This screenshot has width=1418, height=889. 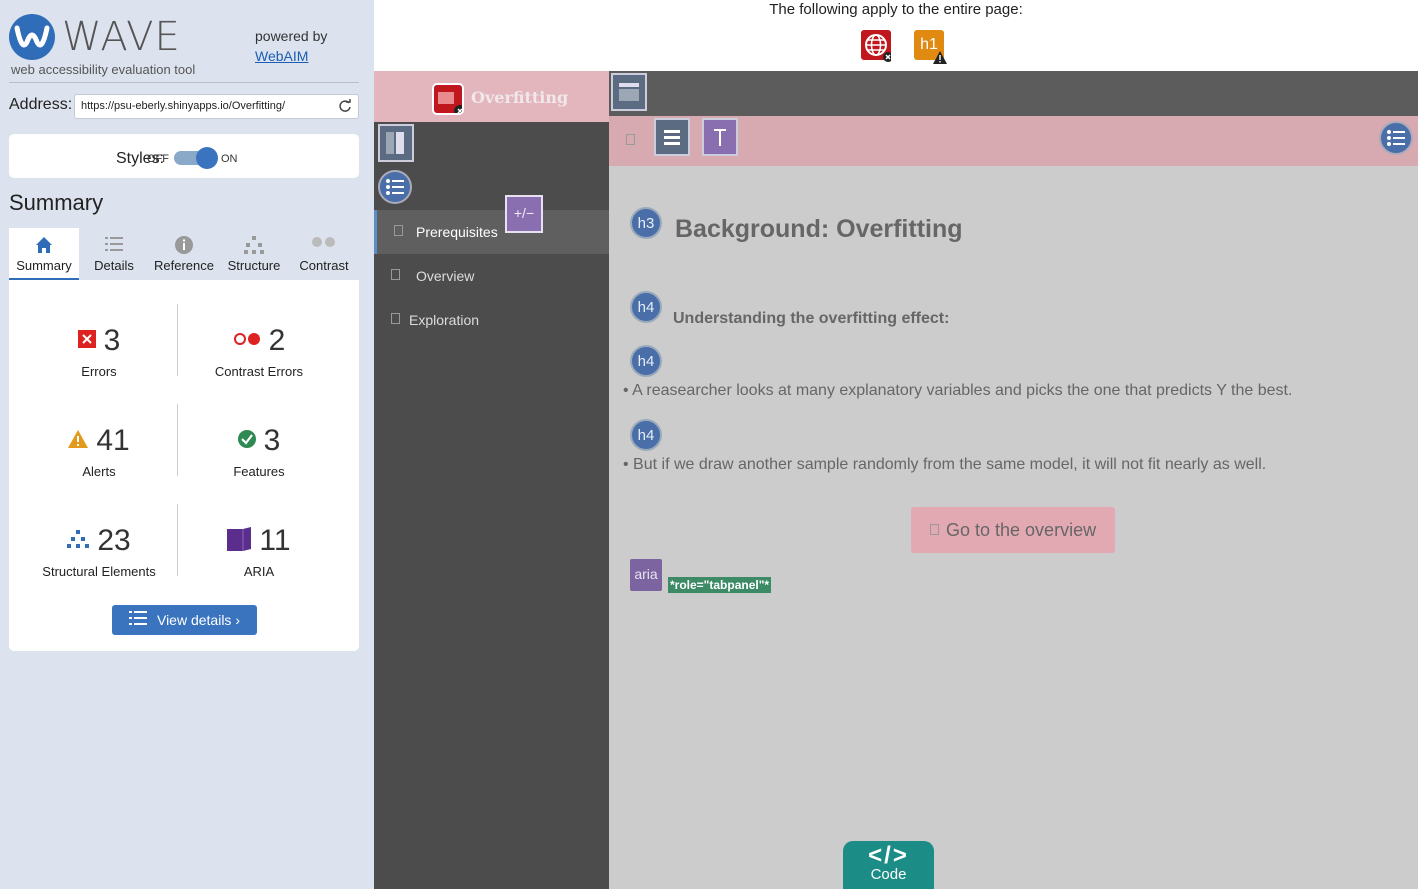 What do you see at coordinates (121, 37) in the screenshot?
I see `wave-wordmark: WAVE` at bounding box center [121, 37].